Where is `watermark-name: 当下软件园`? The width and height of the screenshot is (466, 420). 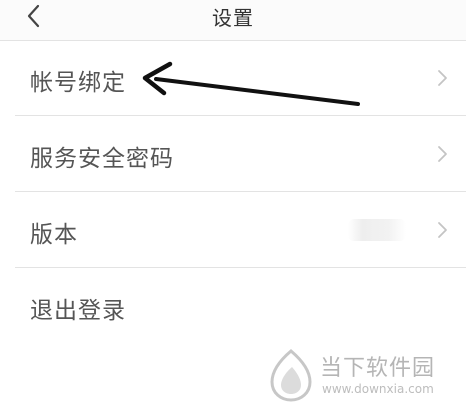
watermark-name: 当下软件园 is located at coordinates (378, 368).